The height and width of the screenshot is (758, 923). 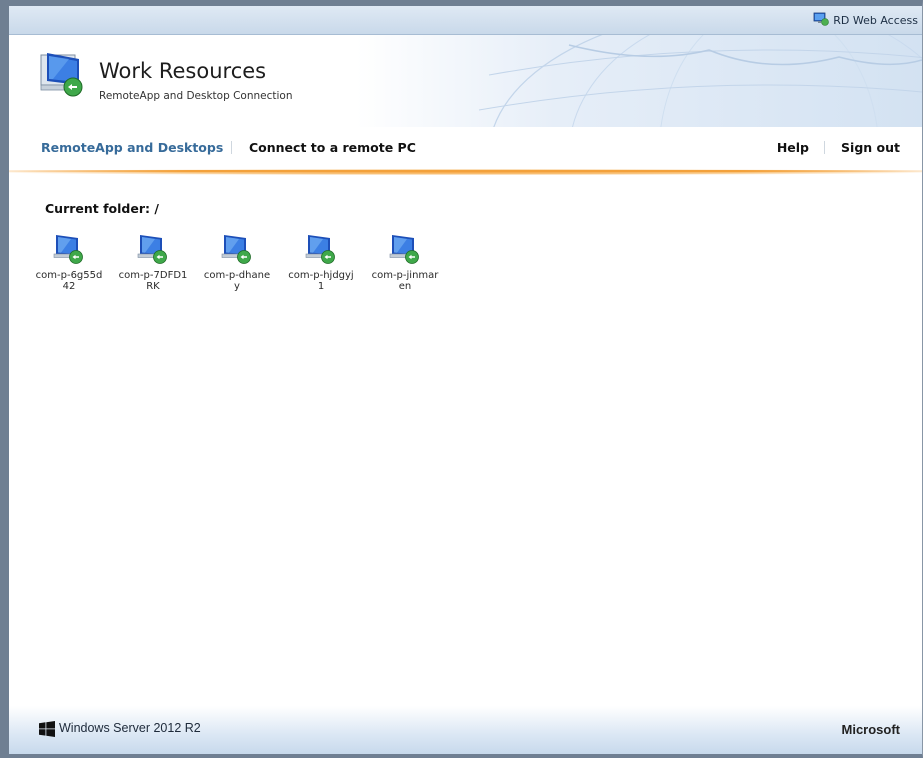 I want to click on resource-tile: com-p-dhaney, so click(x=237, y=262).